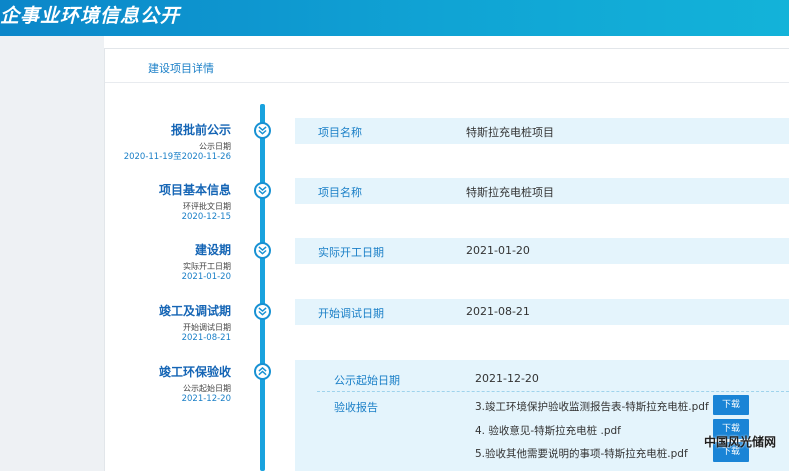 The image size is (789, 471). Describe the element at coordinates (206, 217) in the screenshot. I see `stage-date: 2020-12-15` at that location.